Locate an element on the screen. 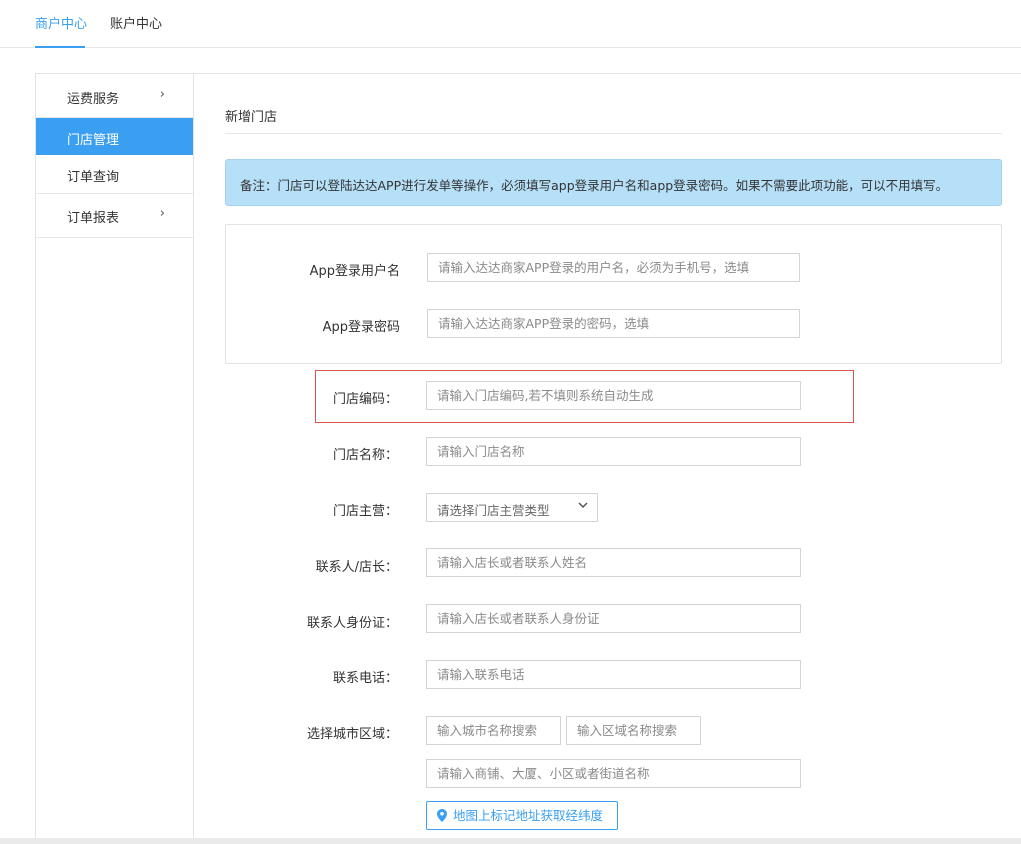 This screenshot has width=1021, height=844. store-name-input is located at coordinates (613, 451).